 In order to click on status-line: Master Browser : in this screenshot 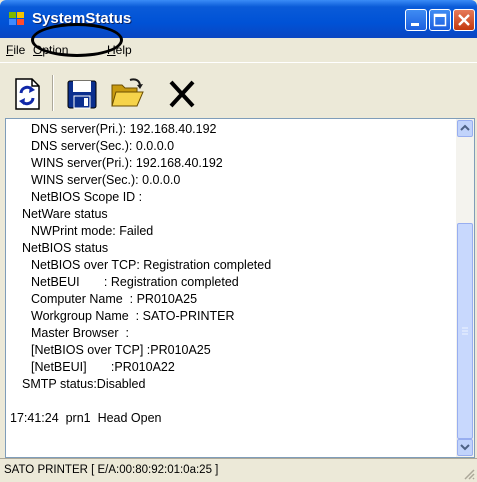, I will do `click(80, 333)`.